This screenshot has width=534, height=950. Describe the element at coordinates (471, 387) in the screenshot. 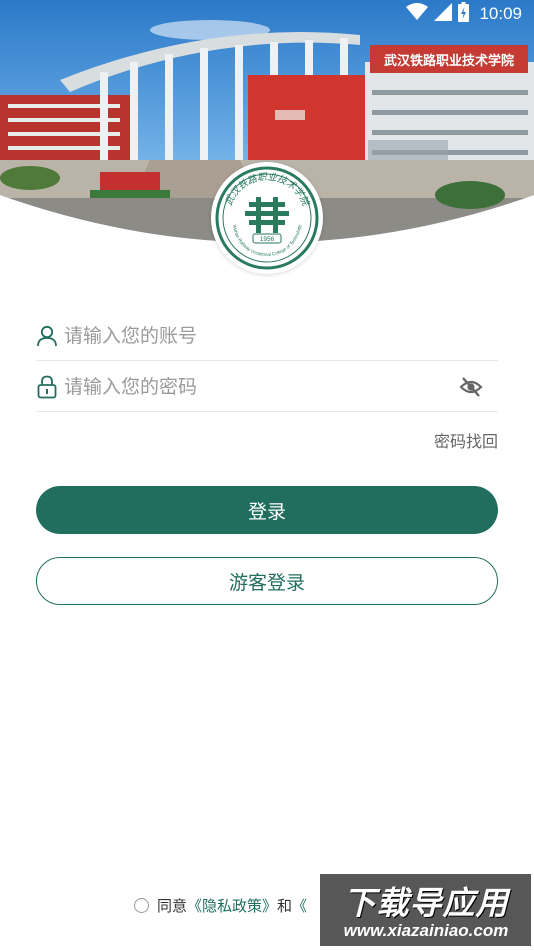

I see `eye-off-icon` at that location.